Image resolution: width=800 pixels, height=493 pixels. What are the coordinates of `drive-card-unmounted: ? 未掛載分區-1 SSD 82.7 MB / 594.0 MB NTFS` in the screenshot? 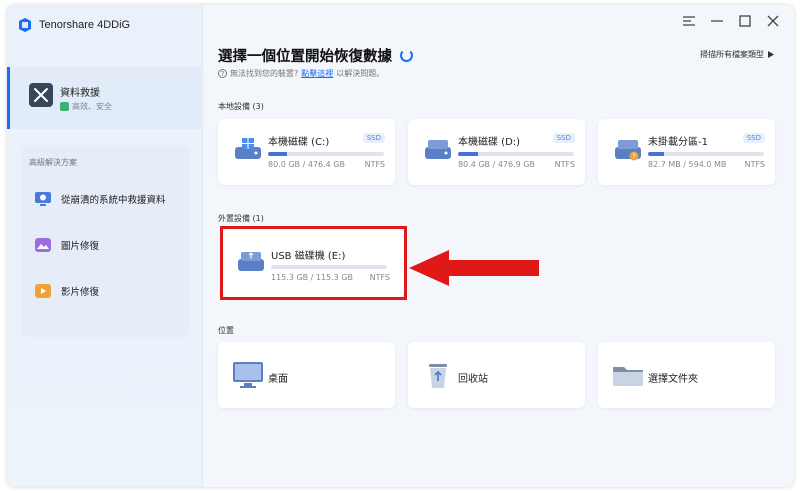 It's located at (686, 152).